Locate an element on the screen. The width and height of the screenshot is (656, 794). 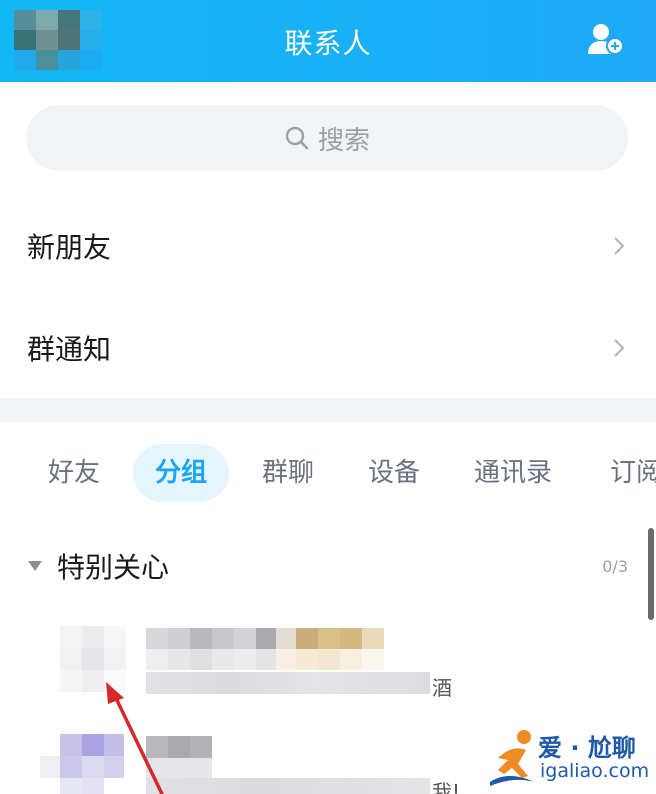
group-special-care: 特别关心 0/3 is located at coordinates (328, 566).